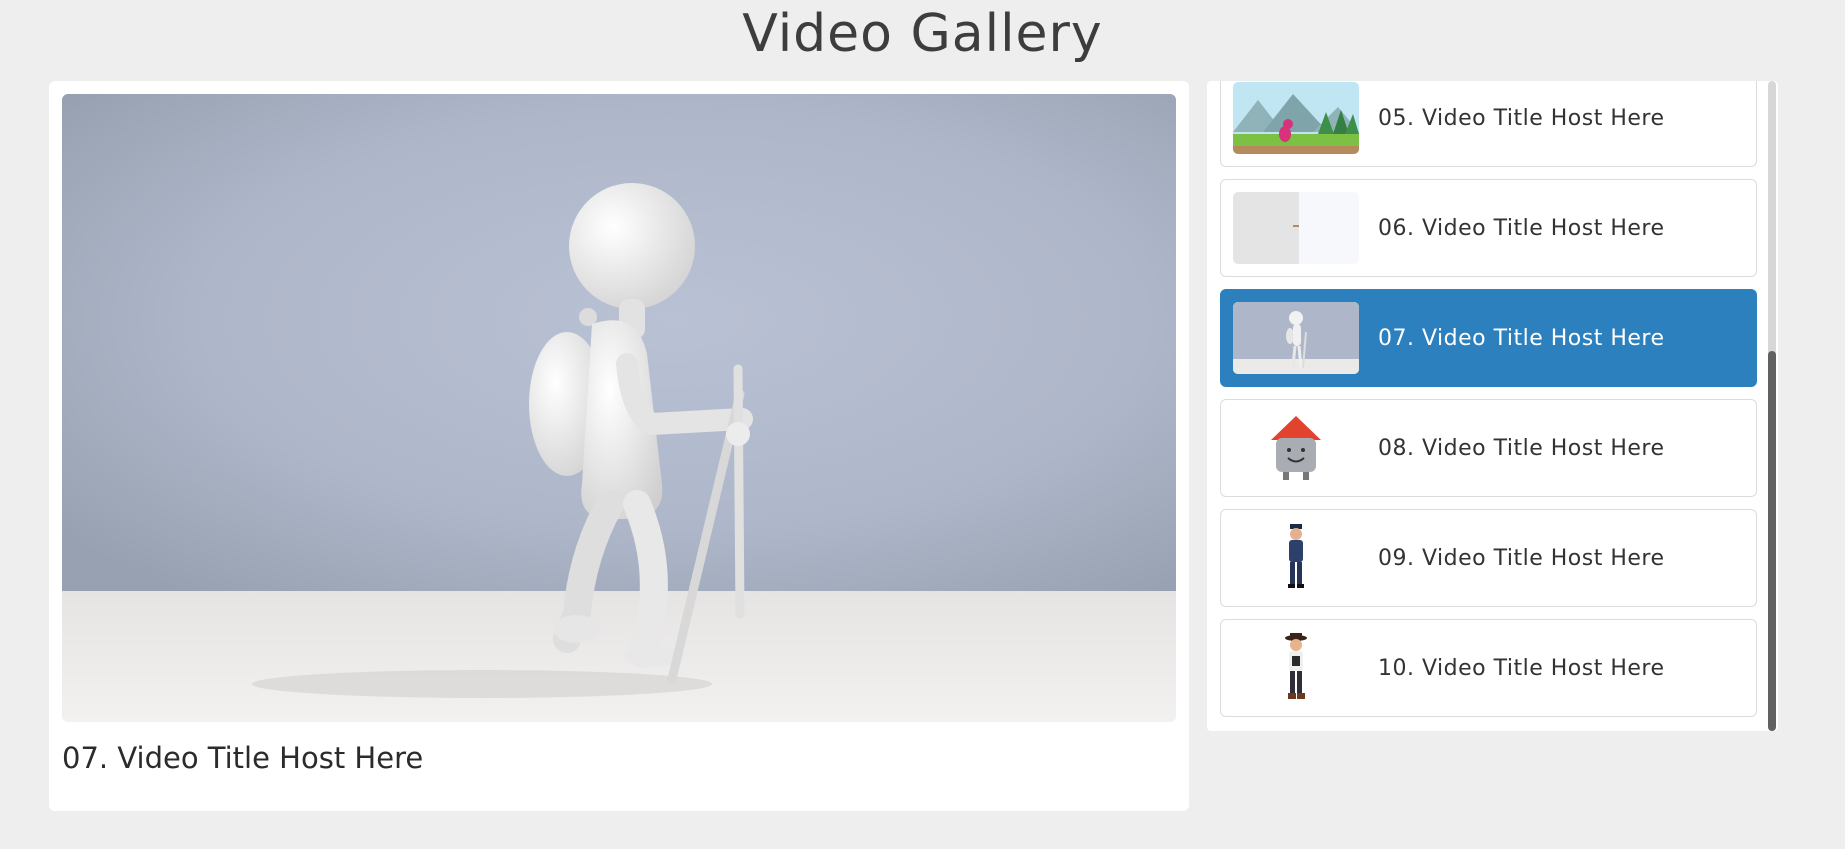 The height and width of the screenshot is (849, 1845). Describe the element at coordinates (1296, 558) in the screenshot. I see `thumbnail-police-character` at that location.